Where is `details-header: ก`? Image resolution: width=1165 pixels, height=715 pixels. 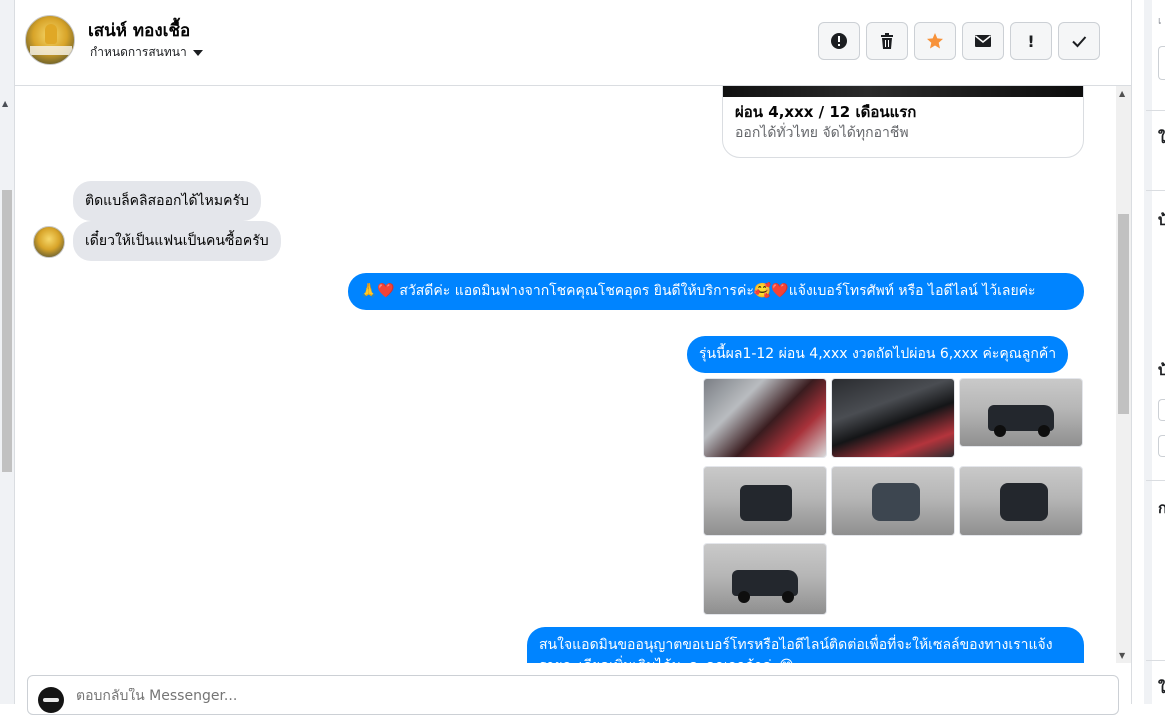
details-header: ก is located at coordinates (1161, 508).